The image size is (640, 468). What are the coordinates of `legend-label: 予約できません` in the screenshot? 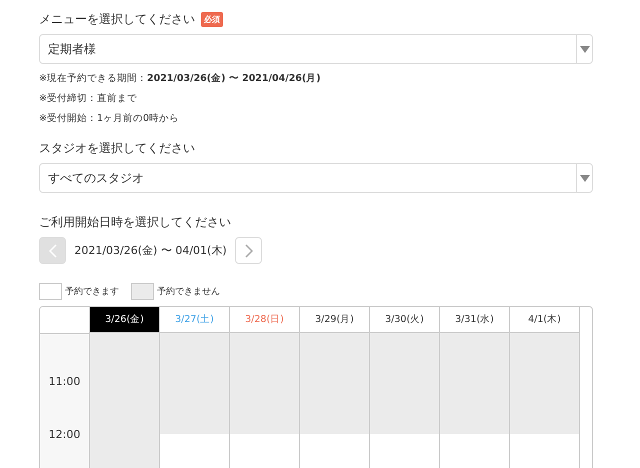 It's located at (188, 292).